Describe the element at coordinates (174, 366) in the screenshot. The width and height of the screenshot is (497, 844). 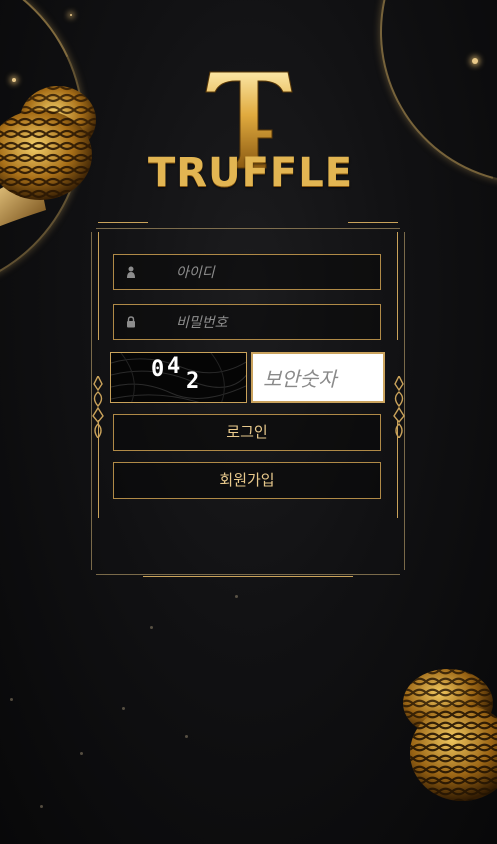
I see `captcha-digit: 4` at that location.